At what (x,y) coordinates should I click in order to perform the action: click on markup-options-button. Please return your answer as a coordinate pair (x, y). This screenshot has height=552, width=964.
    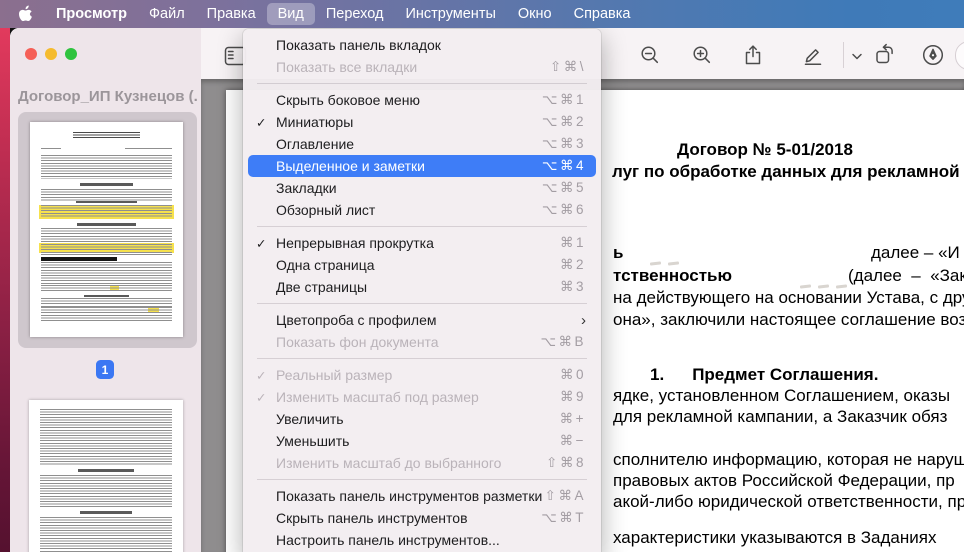
    Looking at the image, I should click on (857, 54).